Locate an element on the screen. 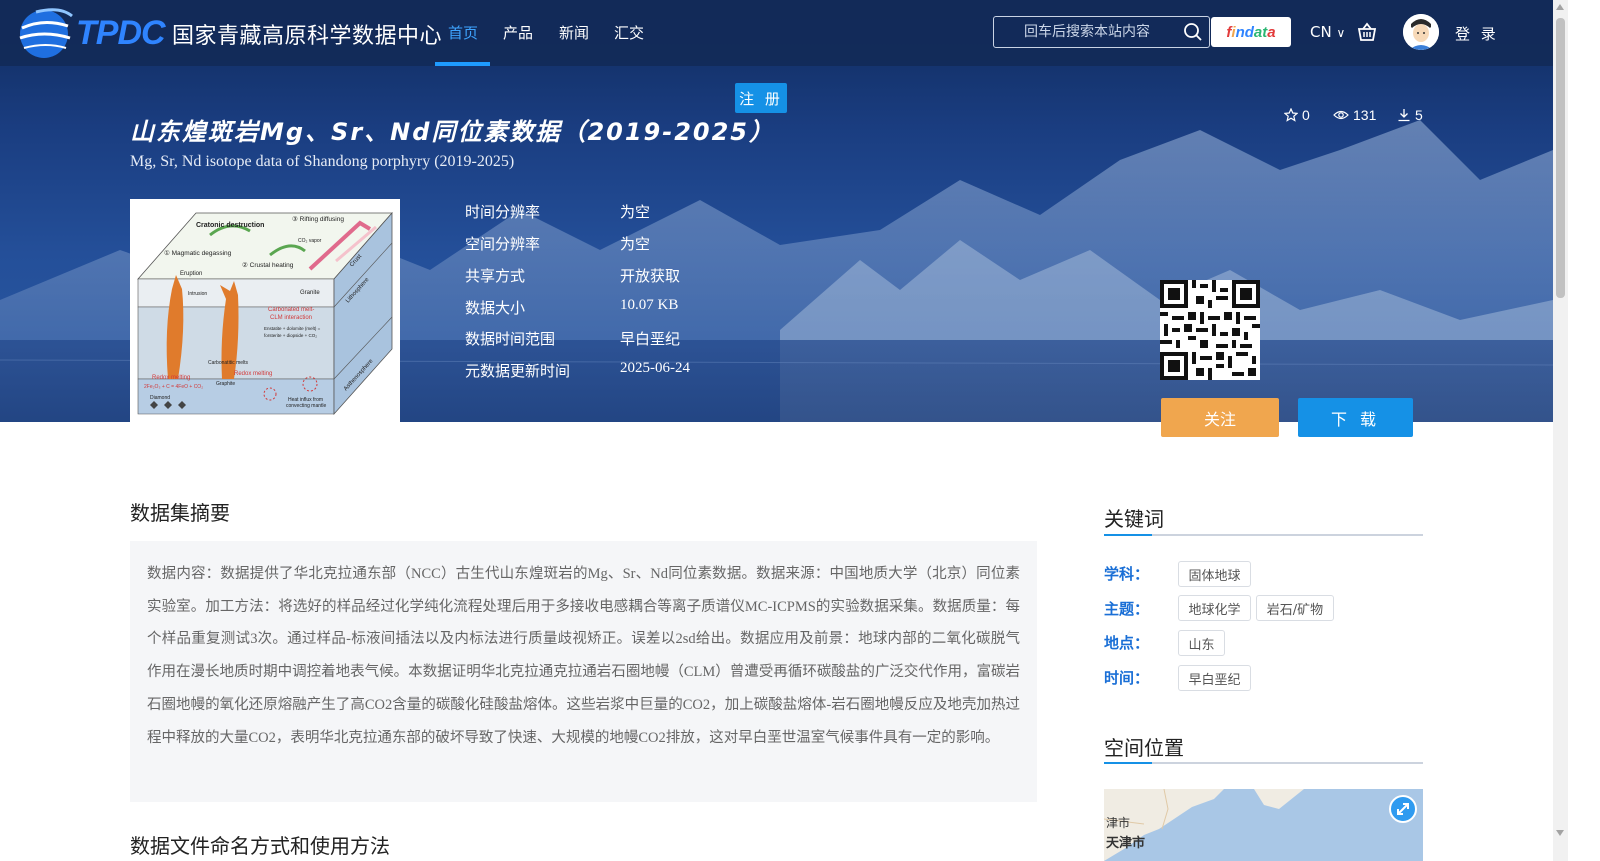 The width and height of the screenshot is (1600, 861). keyword-label-theme: 主题： is located at coordinates (1127, 609).